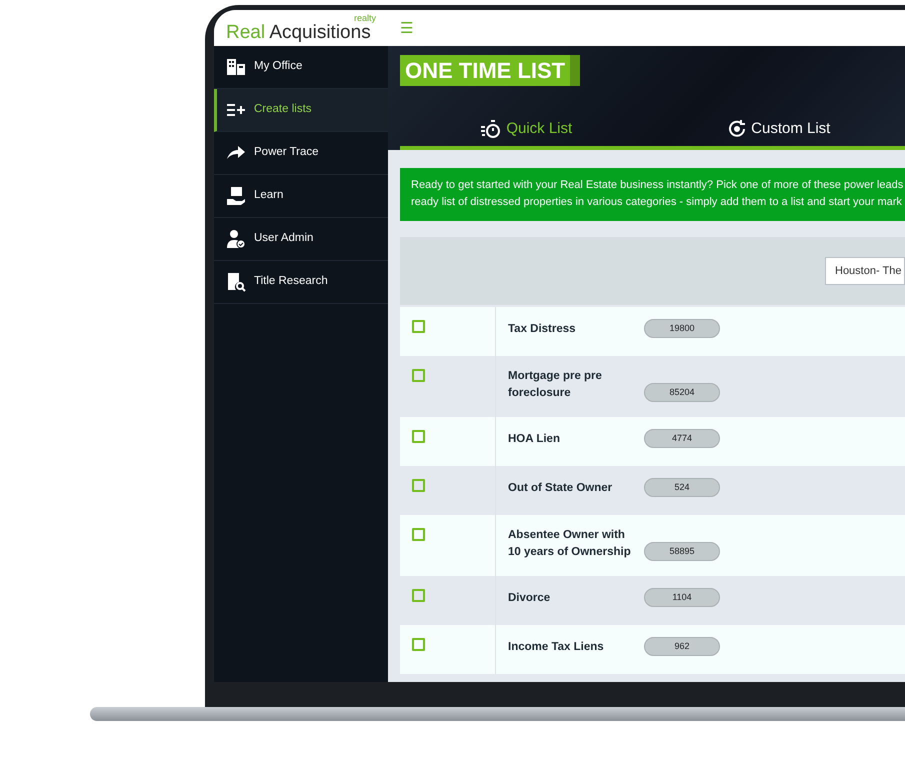 Image resolution: width=905 pixels, height=781 pixels. I want to click on building-icon, so click(236, 67).